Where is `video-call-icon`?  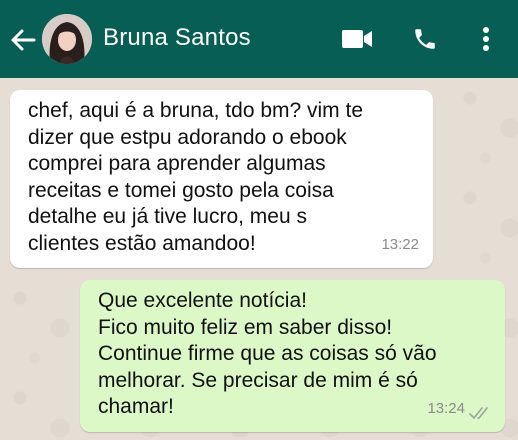
video-call-icon is located at coordinates (357, 39).